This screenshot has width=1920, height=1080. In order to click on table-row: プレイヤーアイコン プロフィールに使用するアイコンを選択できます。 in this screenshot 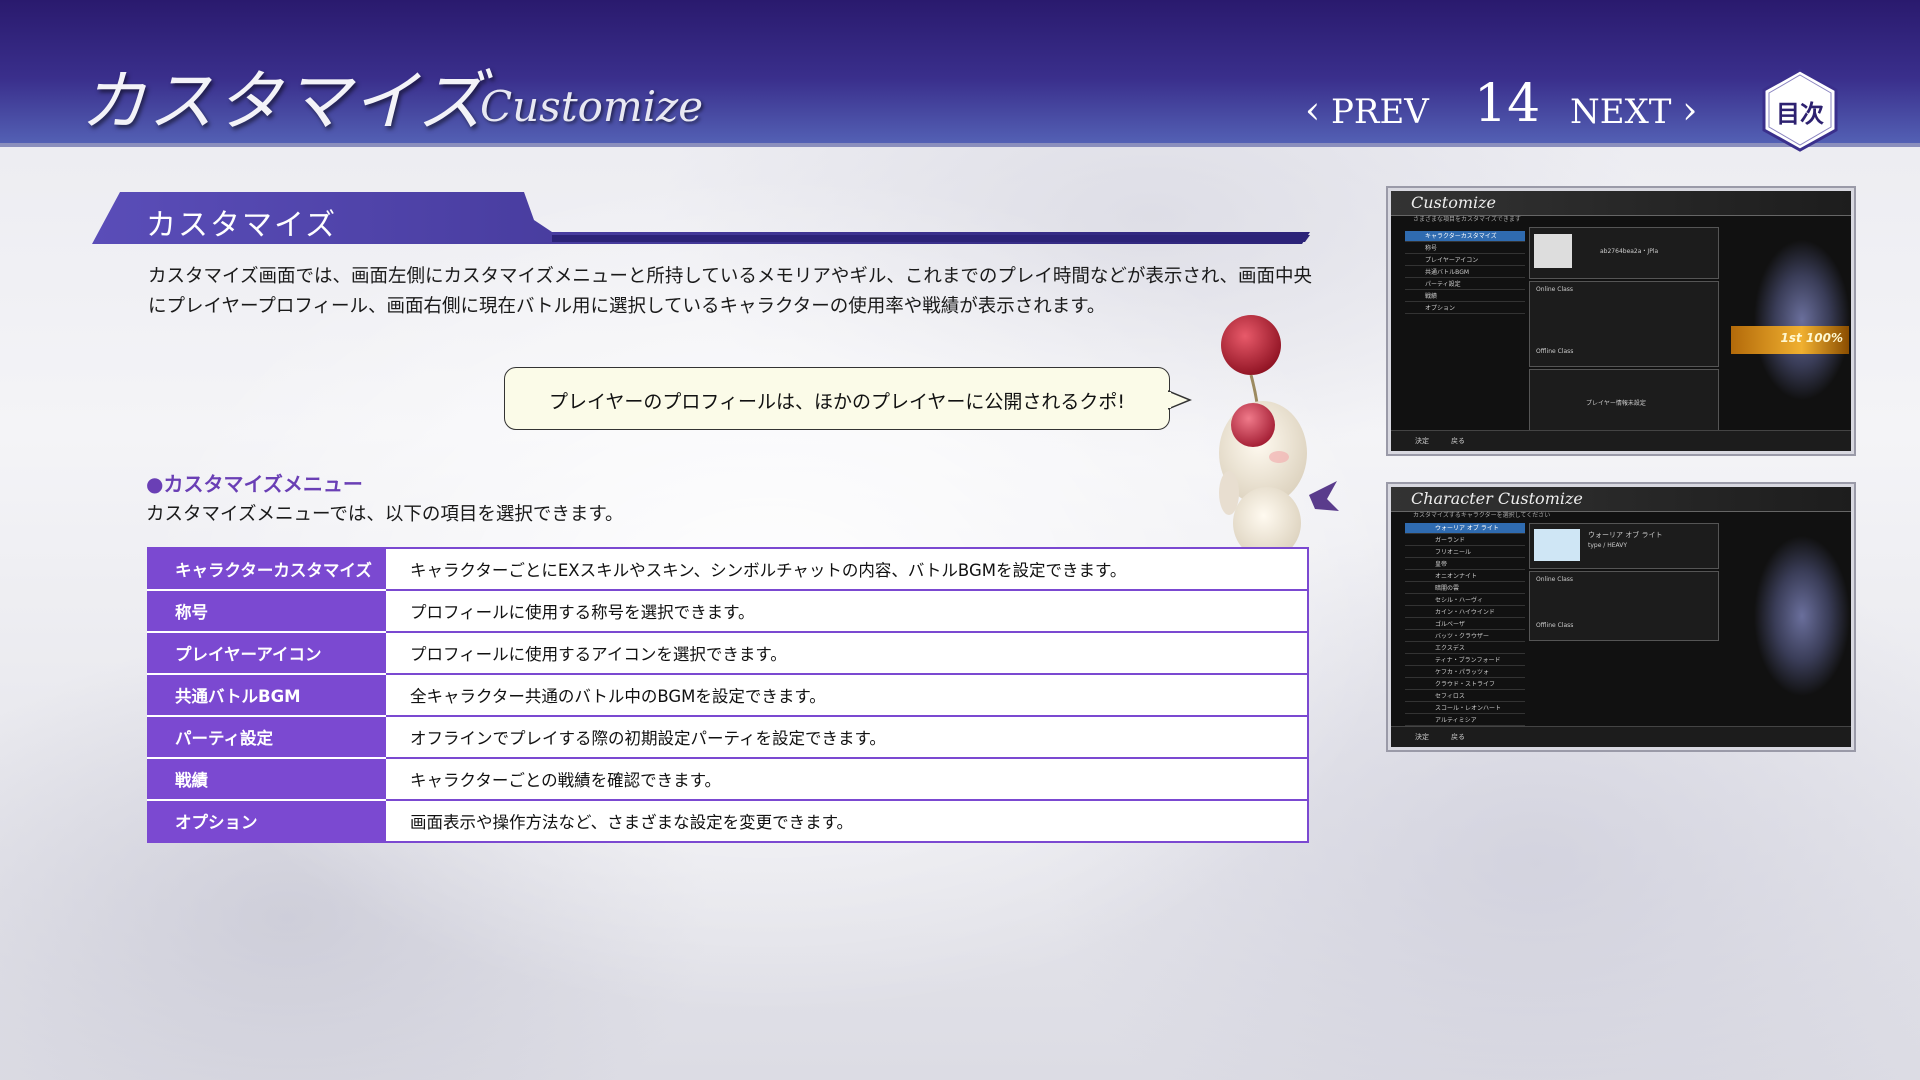, I will do `click(728, 653)`.